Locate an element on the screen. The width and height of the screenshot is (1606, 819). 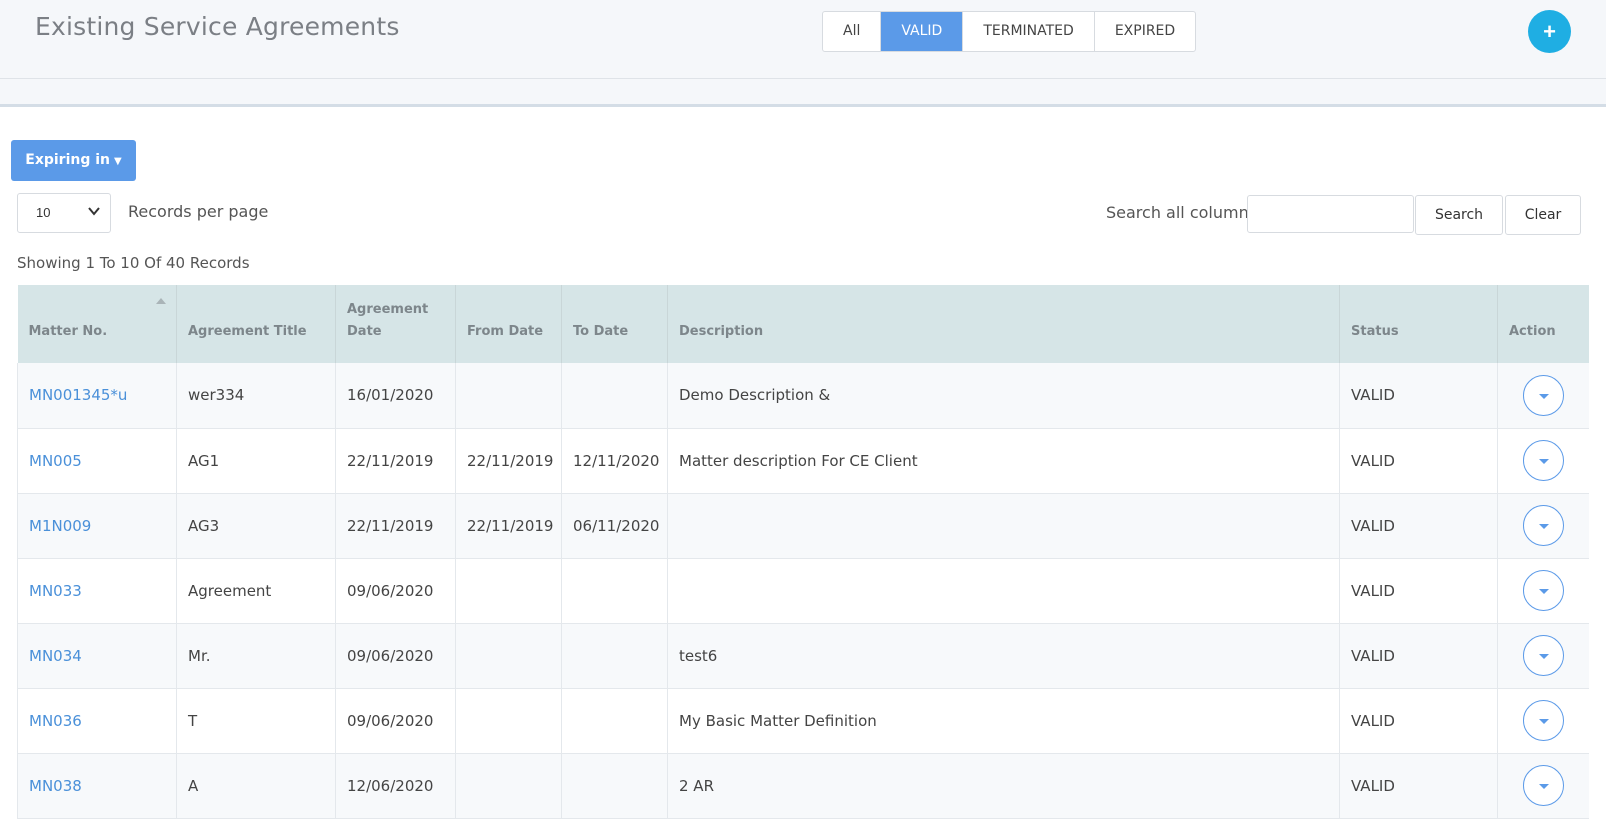
expiring-in-label: Expiring in is located at coordinates (68, 160).